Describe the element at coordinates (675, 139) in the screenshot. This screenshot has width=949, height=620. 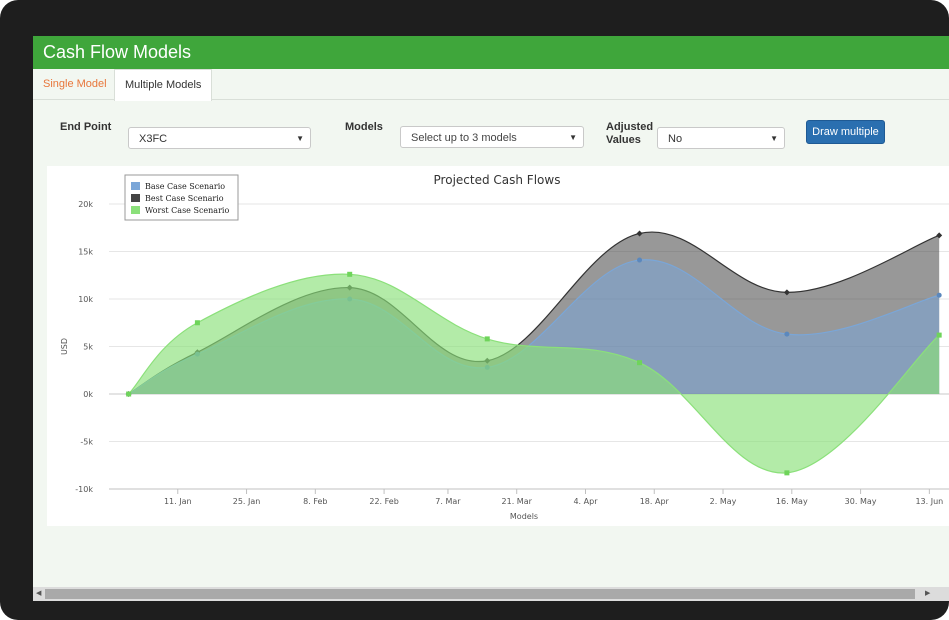
I see `adjusted-value: No` at that location.